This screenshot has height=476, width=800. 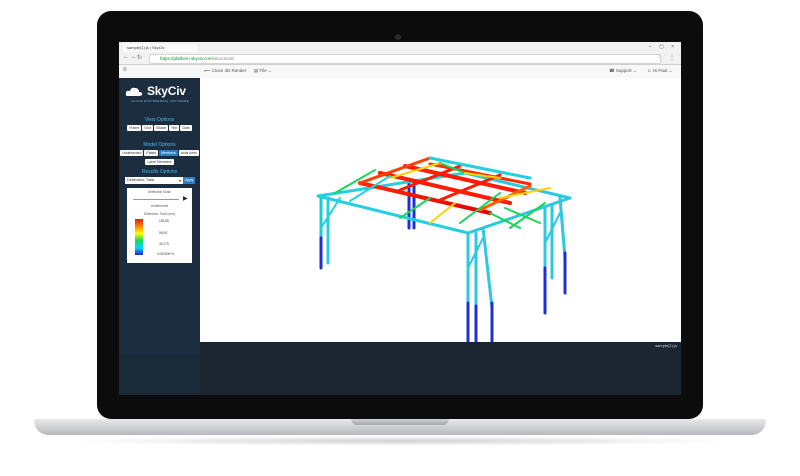 What do you see at coordinates (159, 145) in the screenshot?
I see `model-options-title: Model Options` at bounding box center [159, 145].